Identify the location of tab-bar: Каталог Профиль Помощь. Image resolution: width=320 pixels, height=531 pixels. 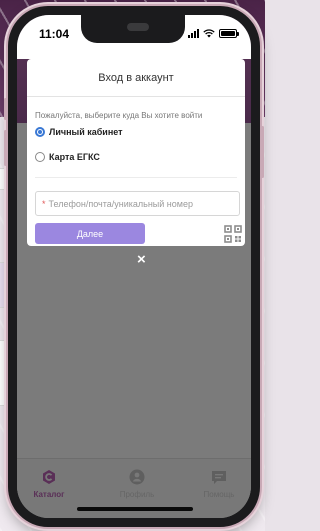
(134, 488).